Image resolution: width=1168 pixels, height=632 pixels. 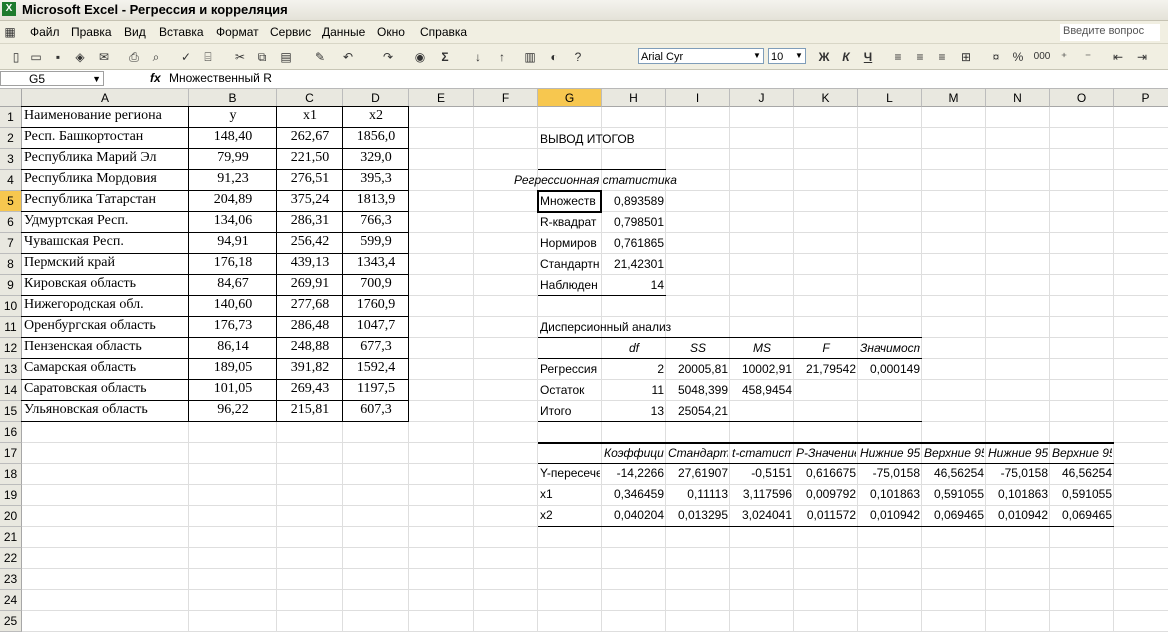 I want to click on stat-label-cell: Нормиров, so click(x=570, y=243).